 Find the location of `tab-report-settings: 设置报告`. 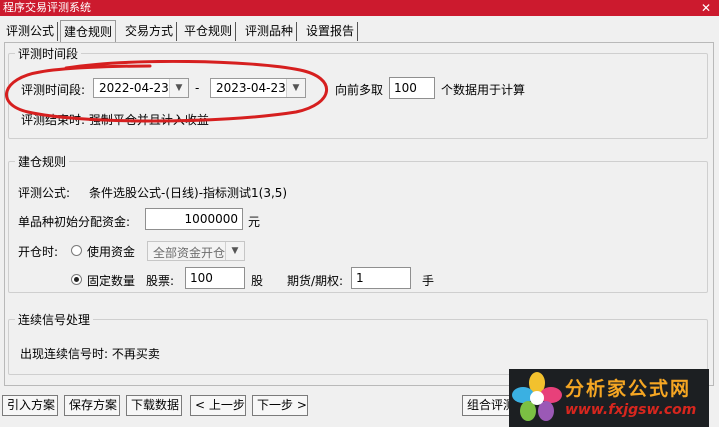

tab-report-settings: 设置报告 is located at coordinates (331, 31).